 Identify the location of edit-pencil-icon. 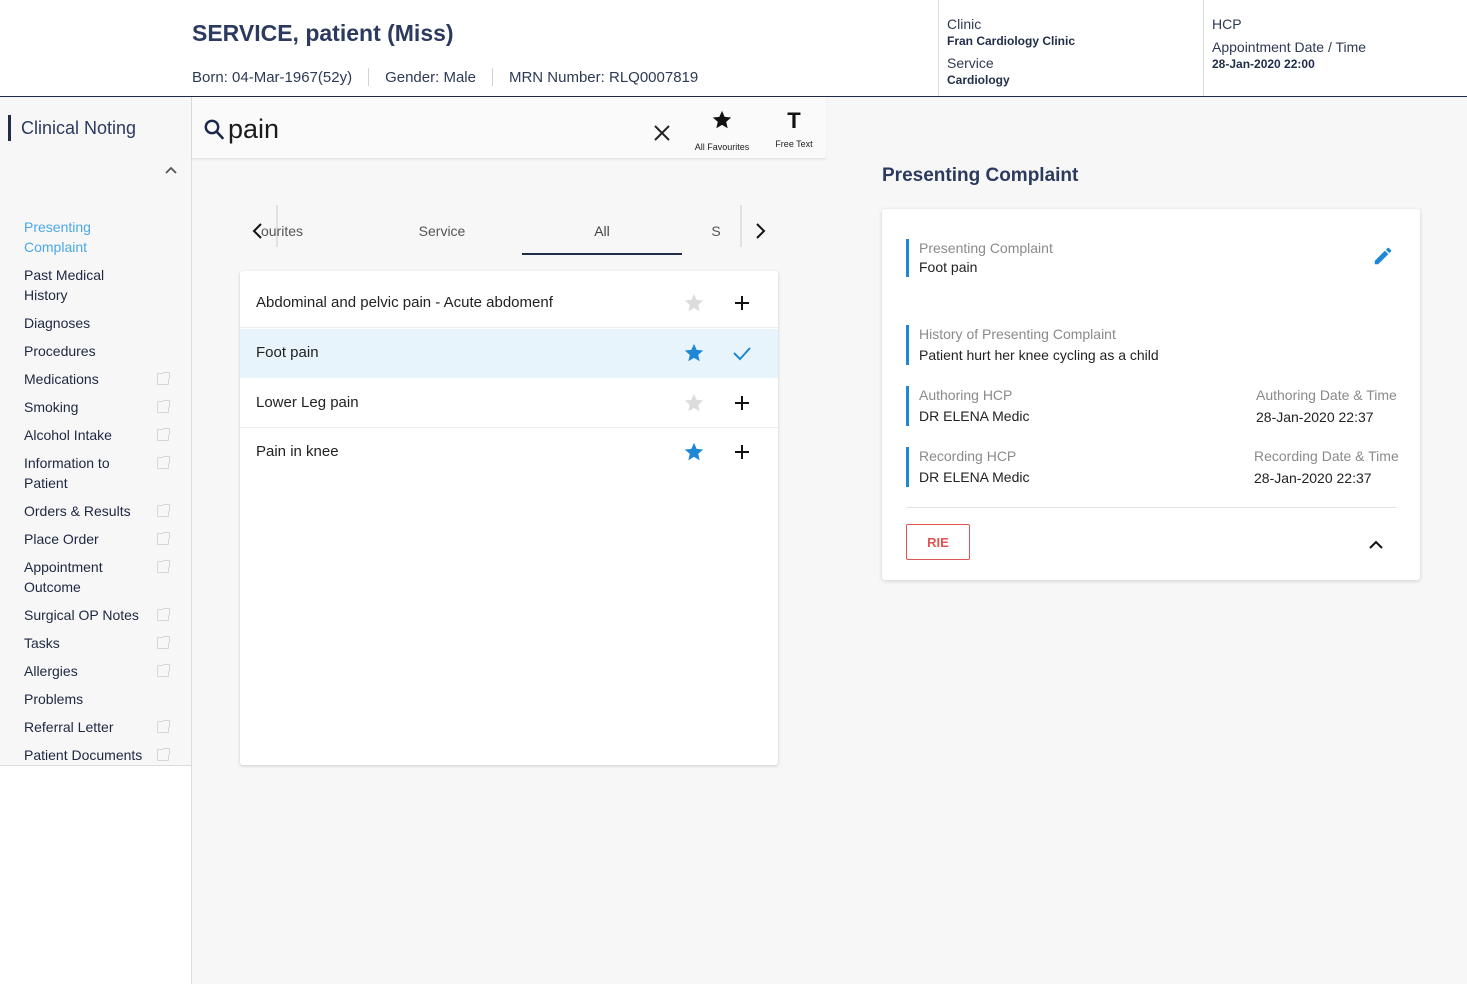
(1383, 256).